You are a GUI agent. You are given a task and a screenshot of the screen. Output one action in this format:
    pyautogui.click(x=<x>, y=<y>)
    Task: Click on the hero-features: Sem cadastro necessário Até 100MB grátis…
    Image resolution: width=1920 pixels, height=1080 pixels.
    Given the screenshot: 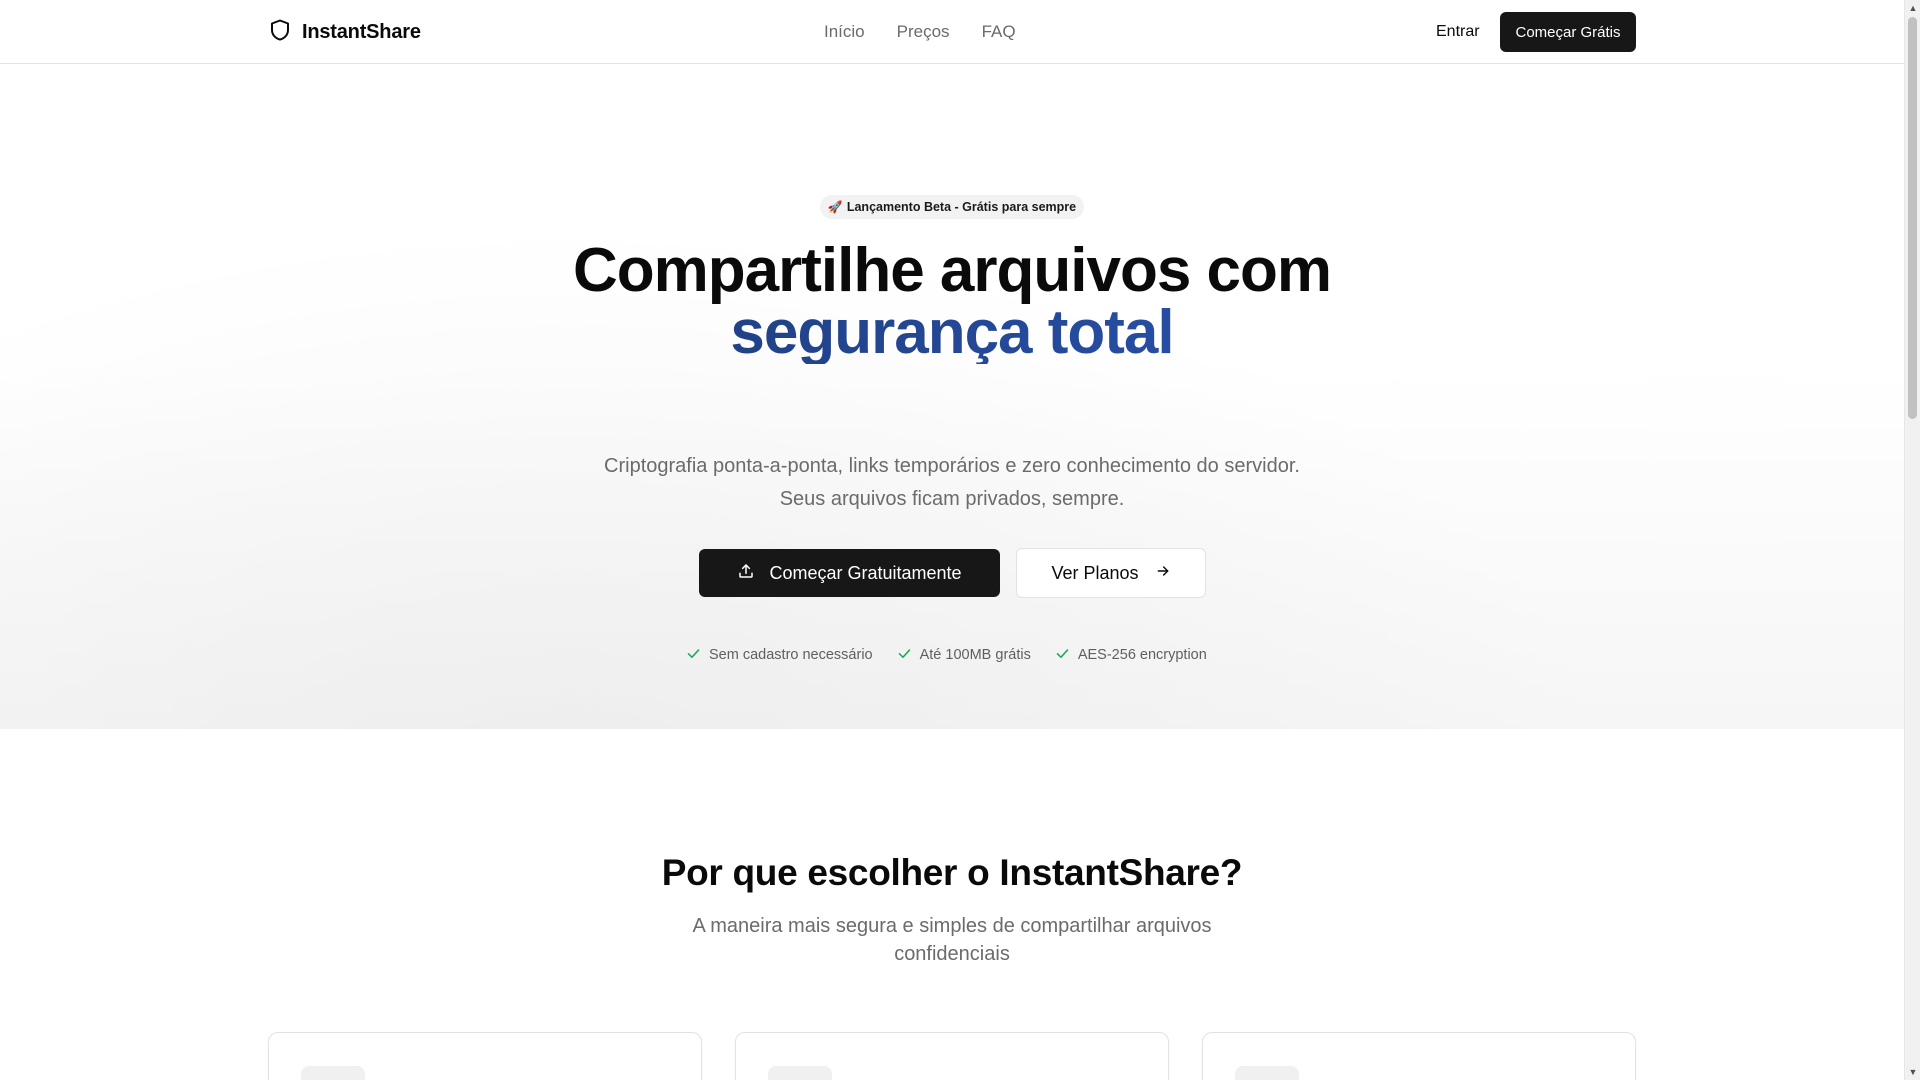 What is the action you would take?
    pyautogui.click(x=946, y=655)
    